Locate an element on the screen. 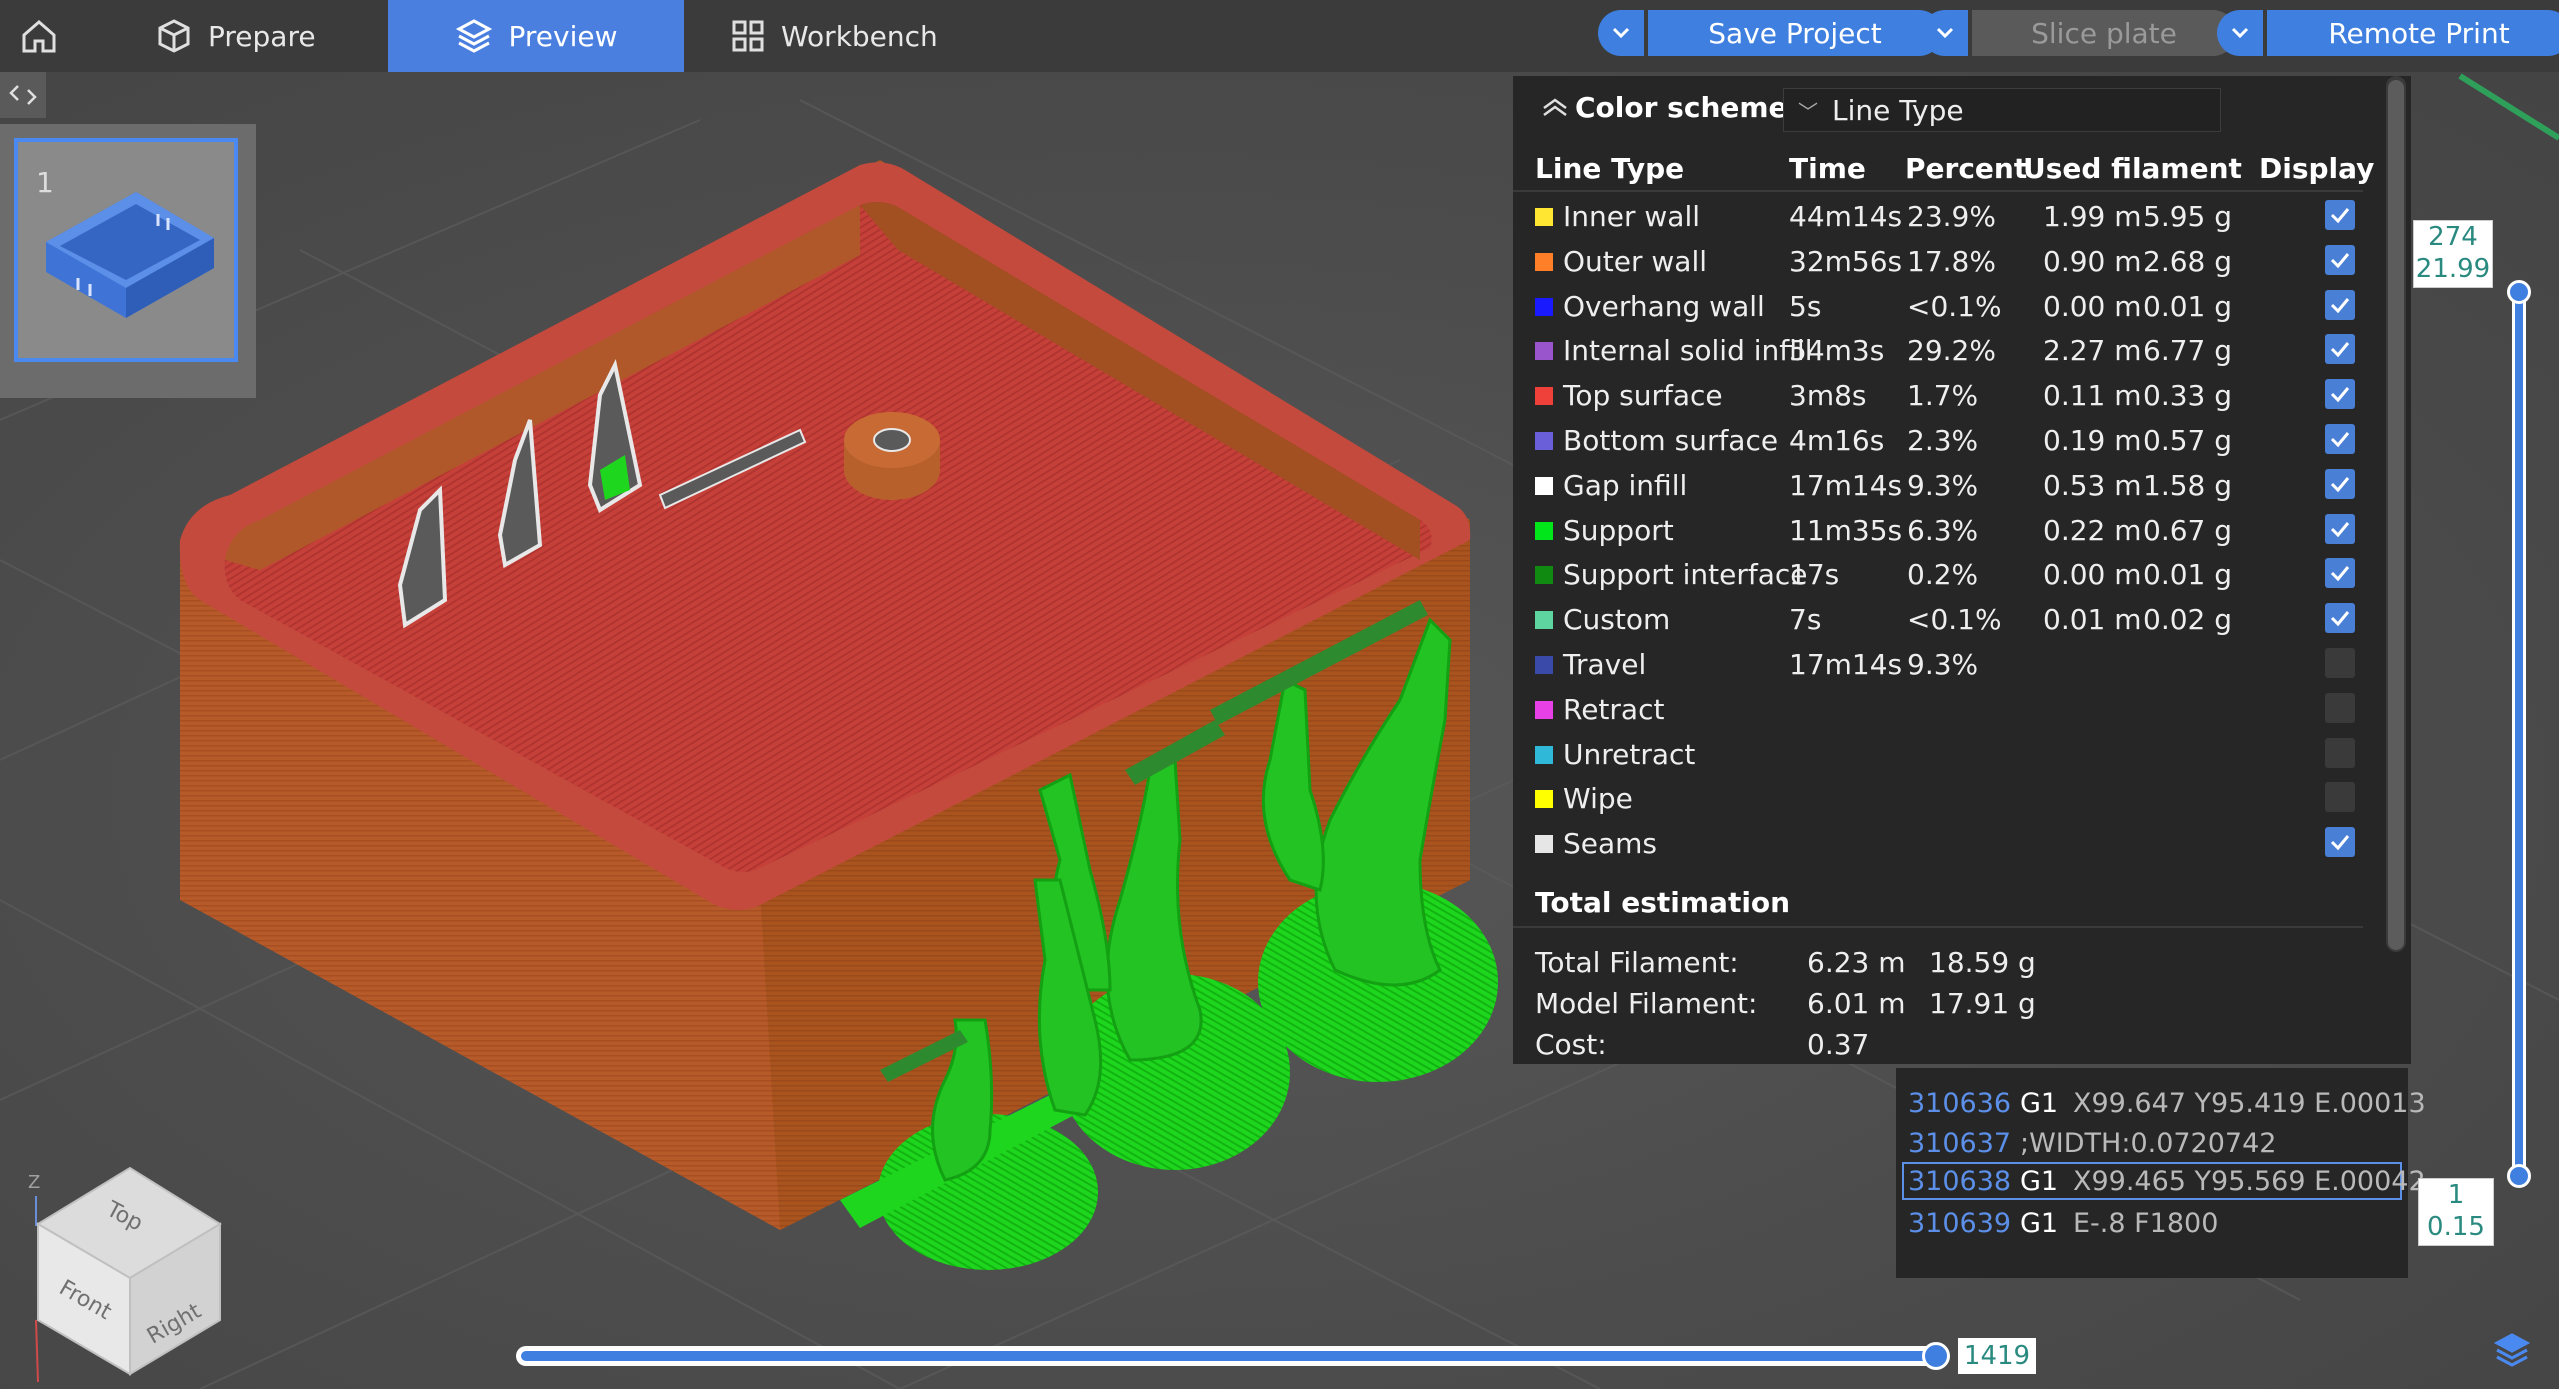 Image resolution: width=2559 pixels, height=1389 pixels. collapse-sidebar-button is located at coordinates (23, 95).